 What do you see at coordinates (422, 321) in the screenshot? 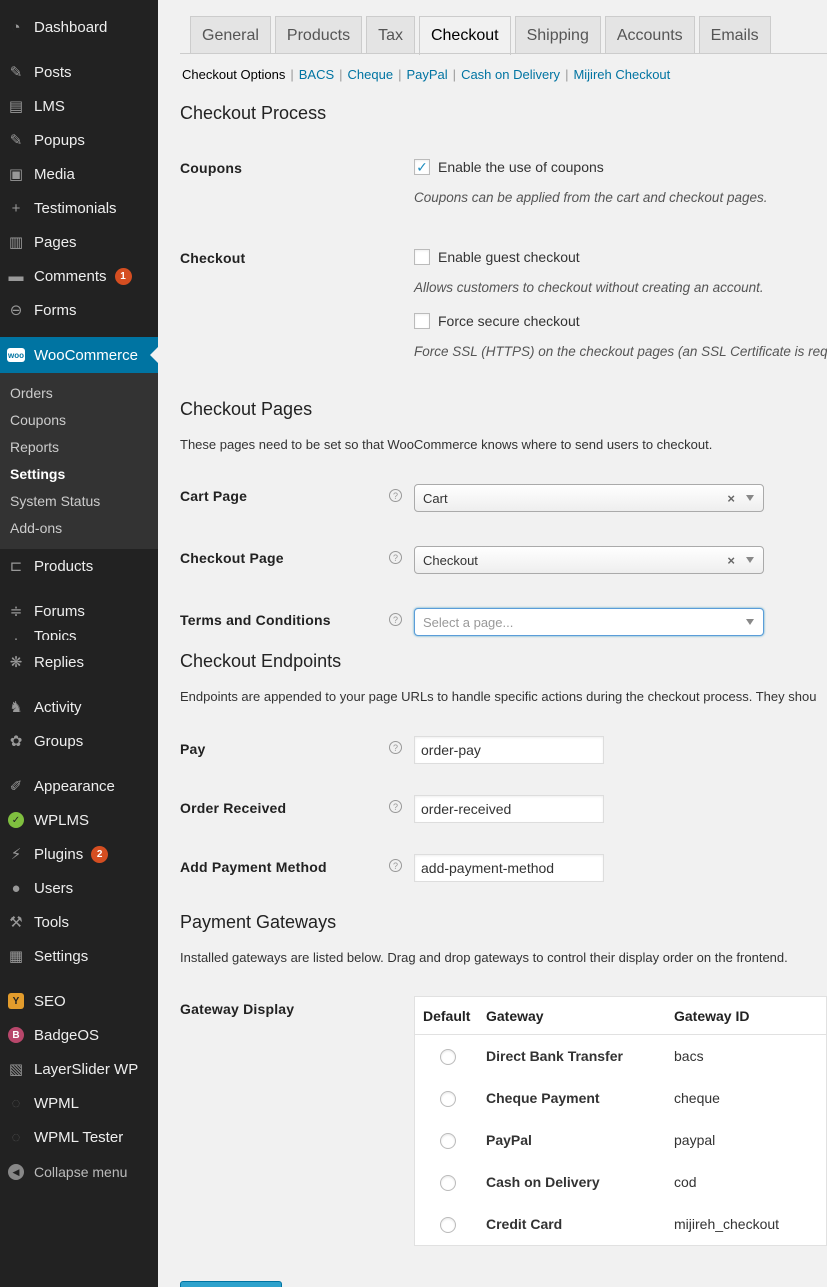
I see `secure-checkout-checkbox` at bounding box center [422, 321].